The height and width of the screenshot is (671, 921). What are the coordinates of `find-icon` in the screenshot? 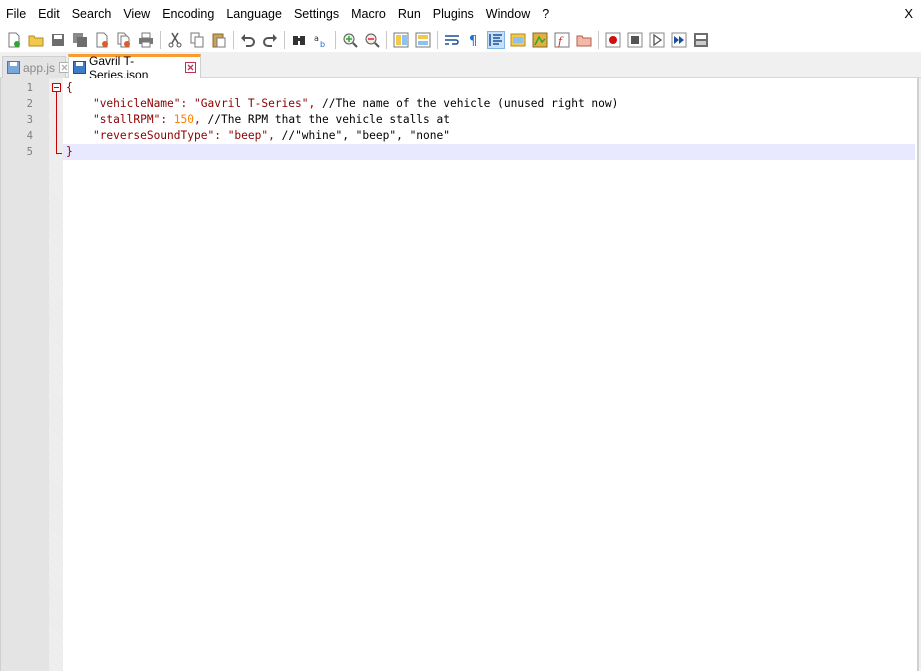 It's located at (299, 40).